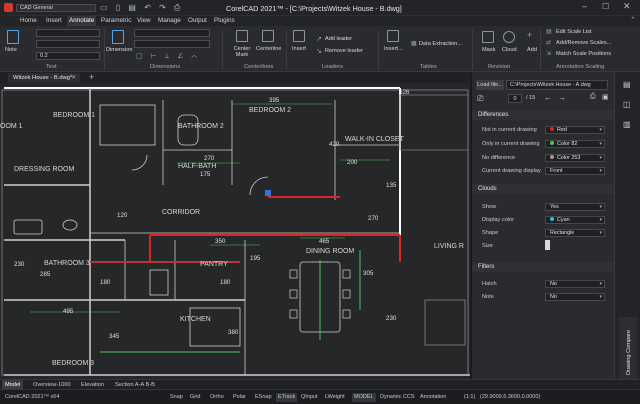  Describe the element at coordinates (114, 336) in the screenshot. I see `dimension-label: 345` at that location.